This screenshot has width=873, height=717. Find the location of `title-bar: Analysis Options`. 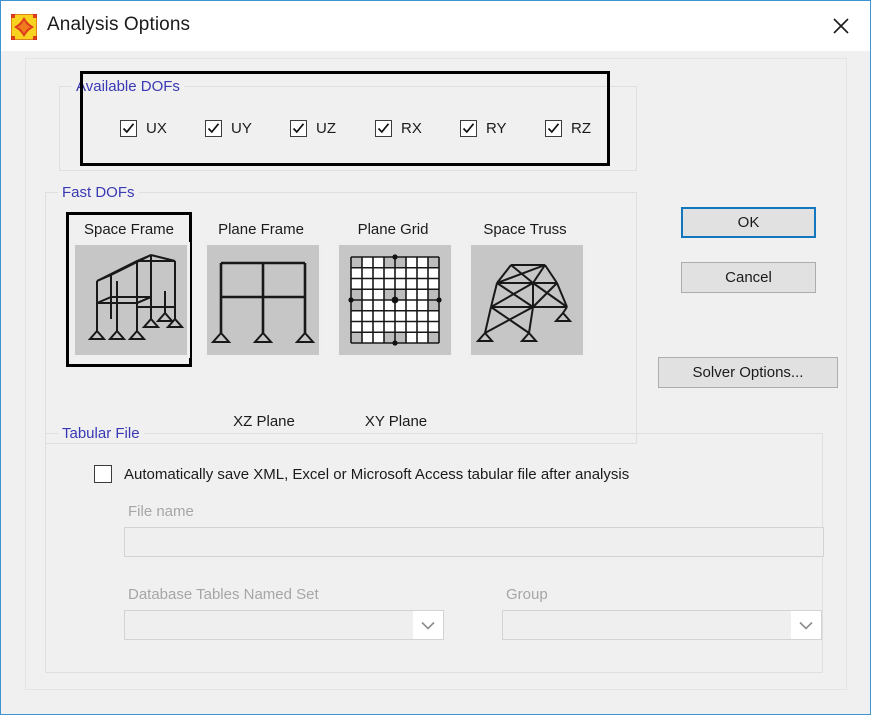

title-bar: Analysis Options is located at coordinates (435, 26).